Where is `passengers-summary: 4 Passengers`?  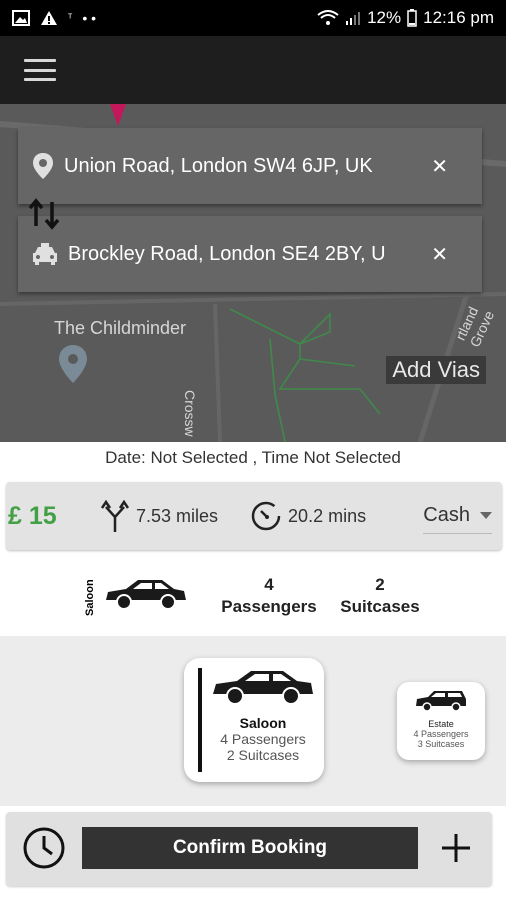 passengers-summary: 4 Passengers is located at coordinates (269, 596).